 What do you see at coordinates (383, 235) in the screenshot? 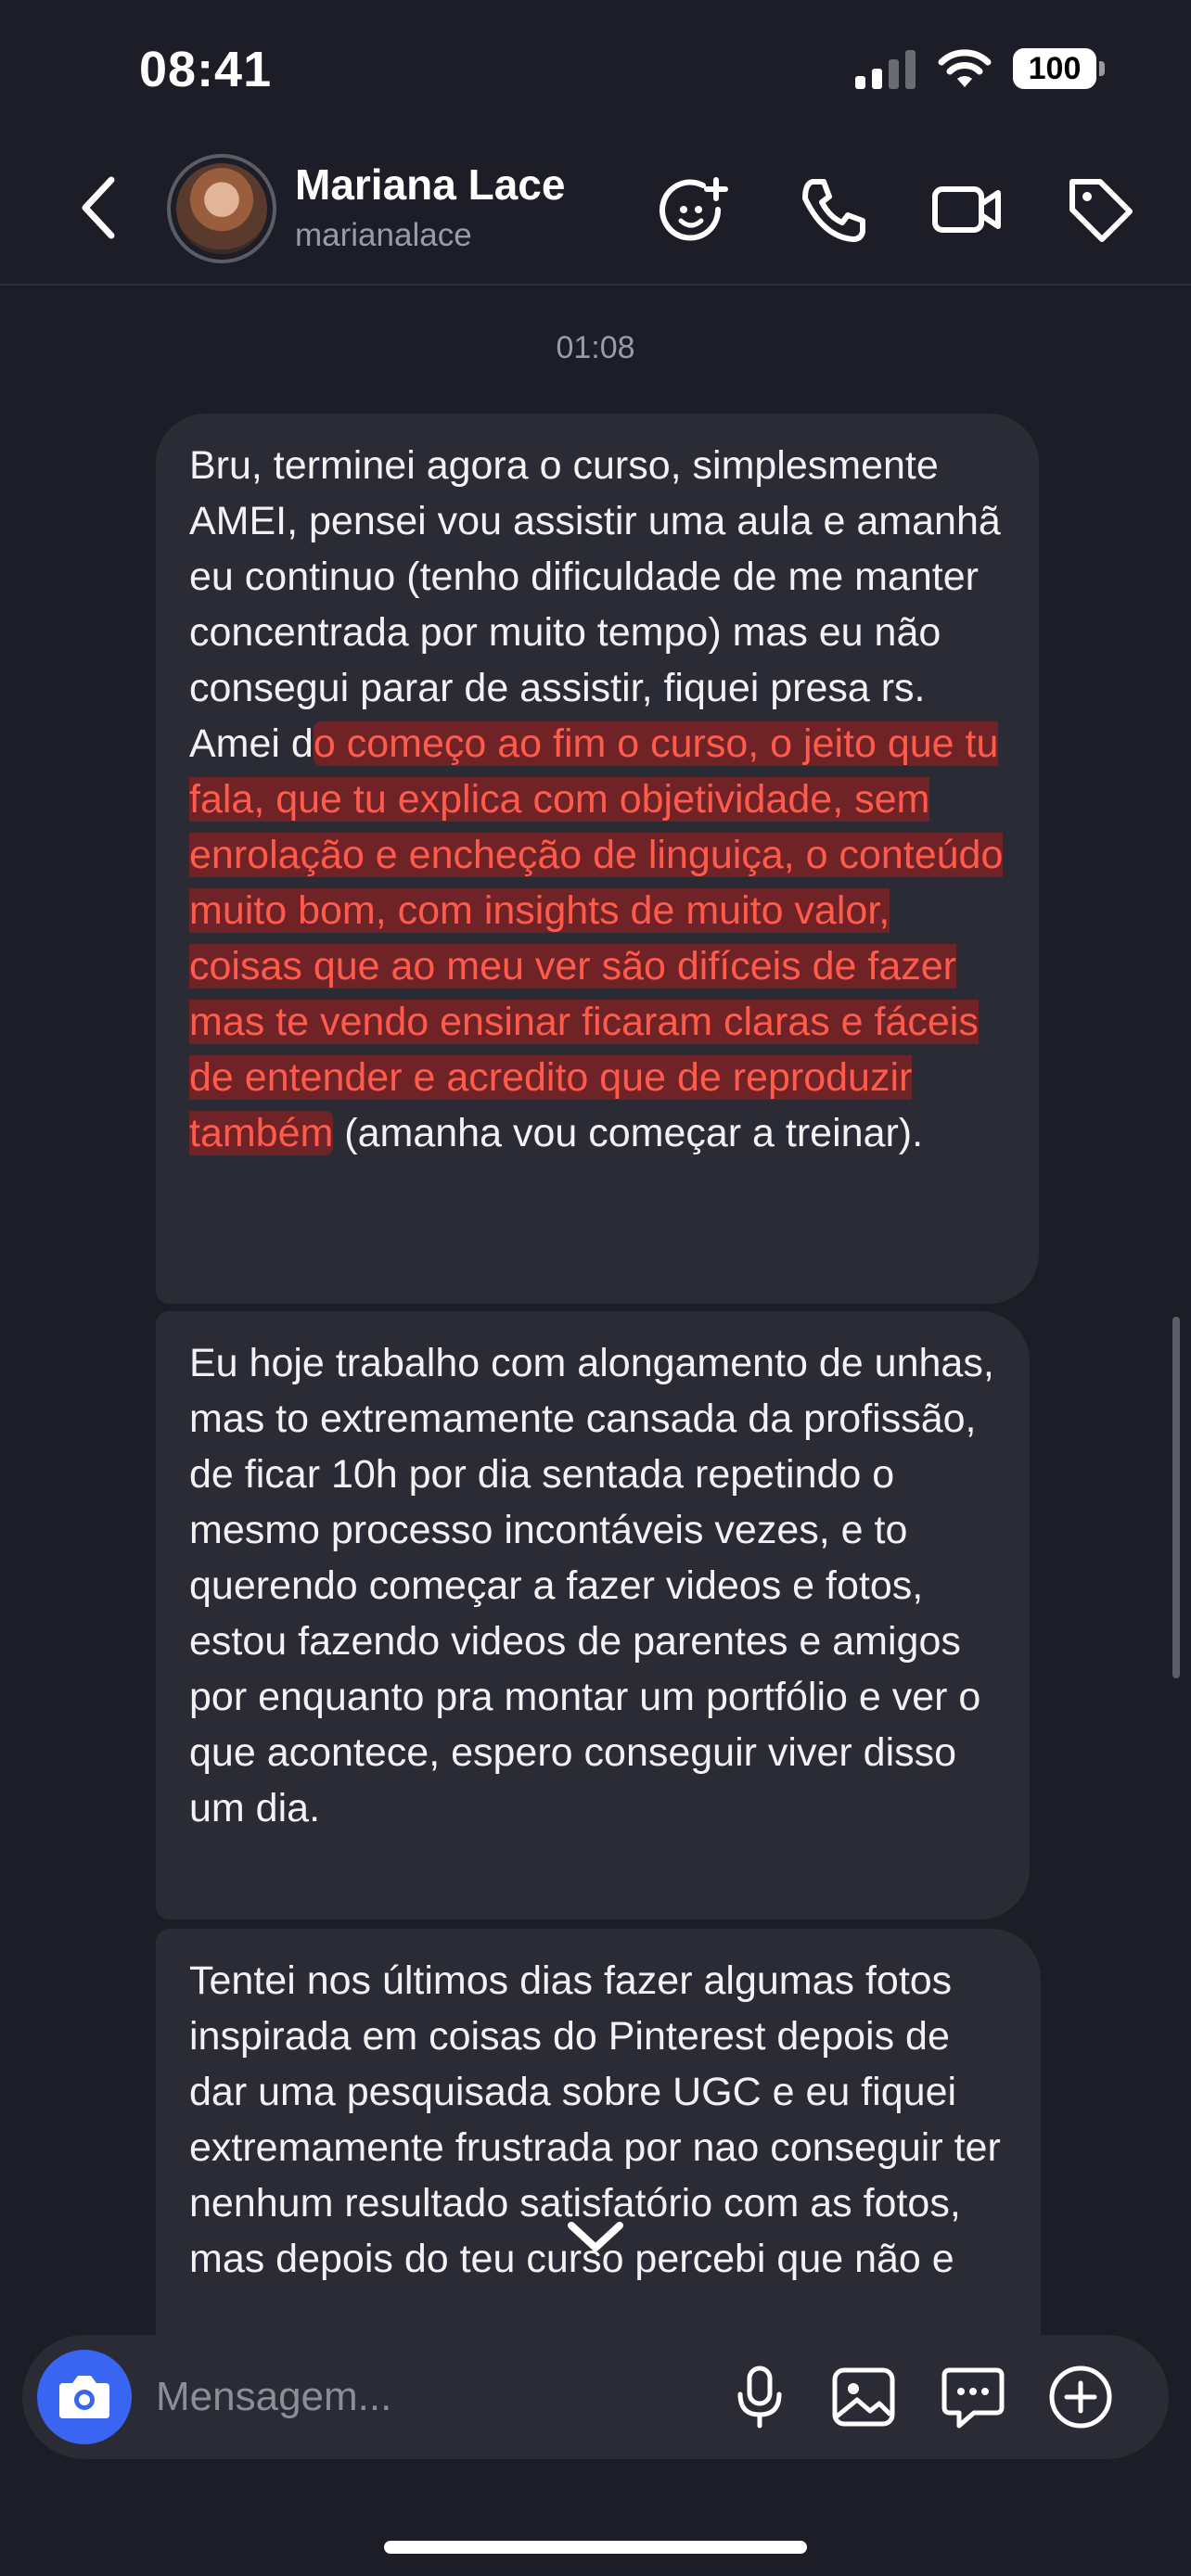
I see `contact-username: marianalace` at bounding box center [383, 235].